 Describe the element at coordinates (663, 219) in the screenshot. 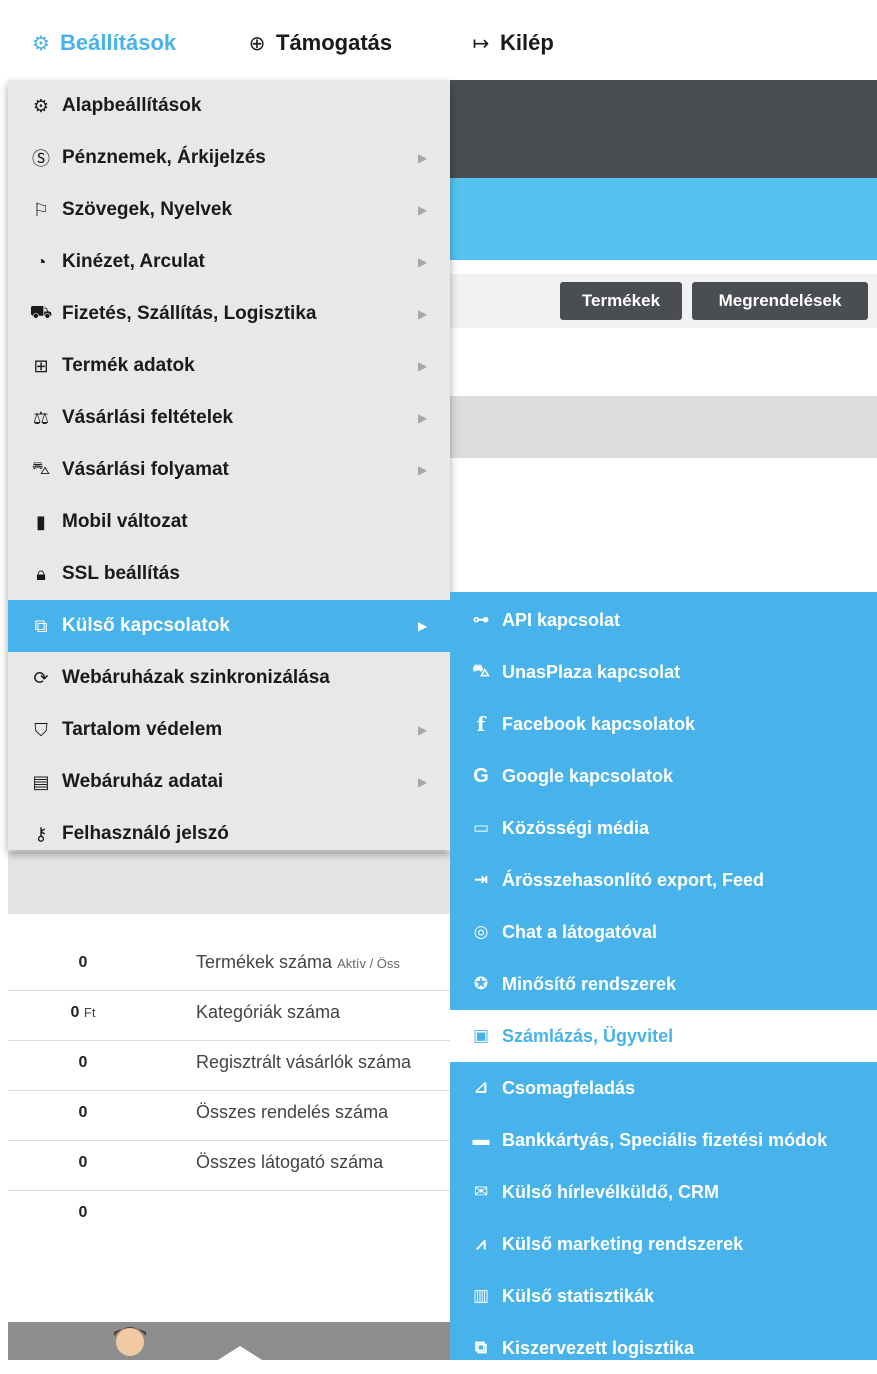

I see `title-banner` at that location.